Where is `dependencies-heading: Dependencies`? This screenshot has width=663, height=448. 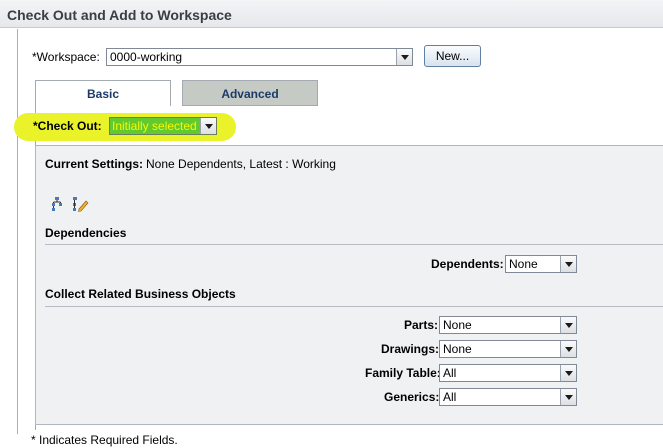 dependencies-heading: Dependencies is located at coordinates (86, 233).